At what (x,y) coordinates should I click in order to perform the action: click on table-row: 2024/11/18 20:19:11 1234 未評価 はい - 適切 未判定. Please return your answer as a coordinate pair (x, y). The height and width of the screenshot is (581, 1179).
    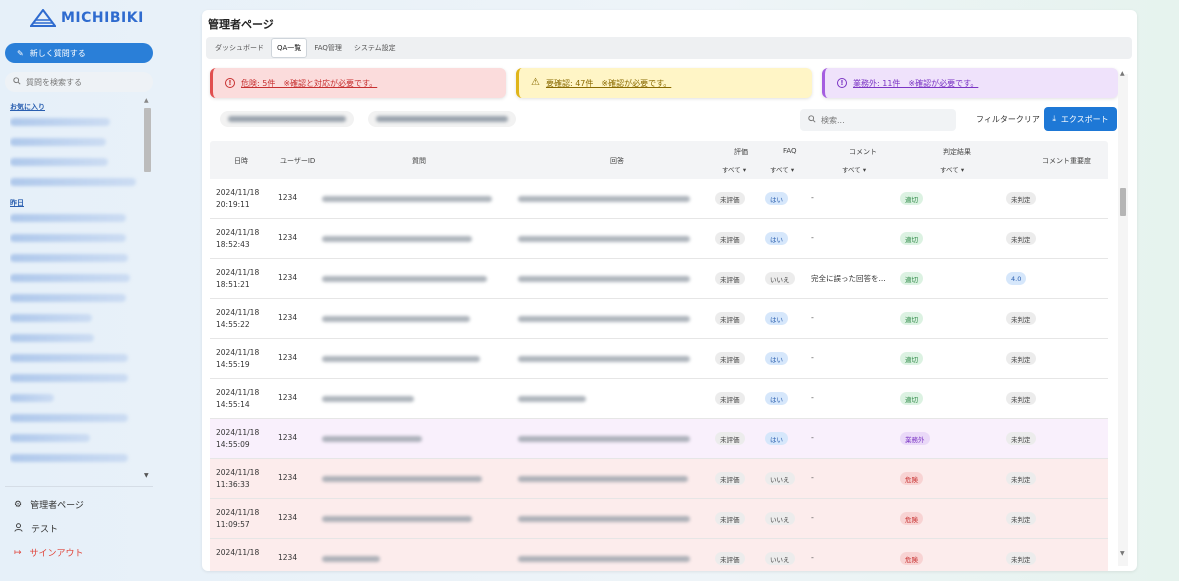
    Looking at the image, I should click on (659, 199).